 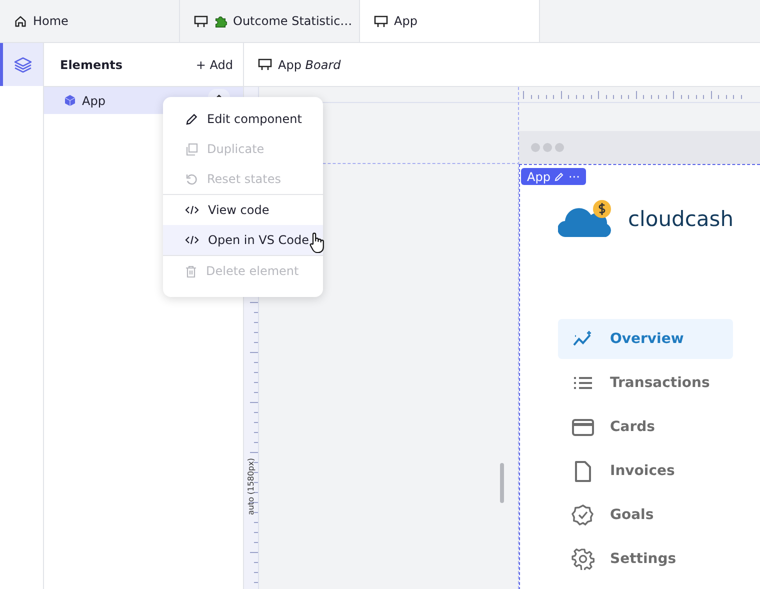 What do you see at coordinates (645, 515) in the screenshot?
I see `nav-item: Goals` at bounding box center [645, 515].